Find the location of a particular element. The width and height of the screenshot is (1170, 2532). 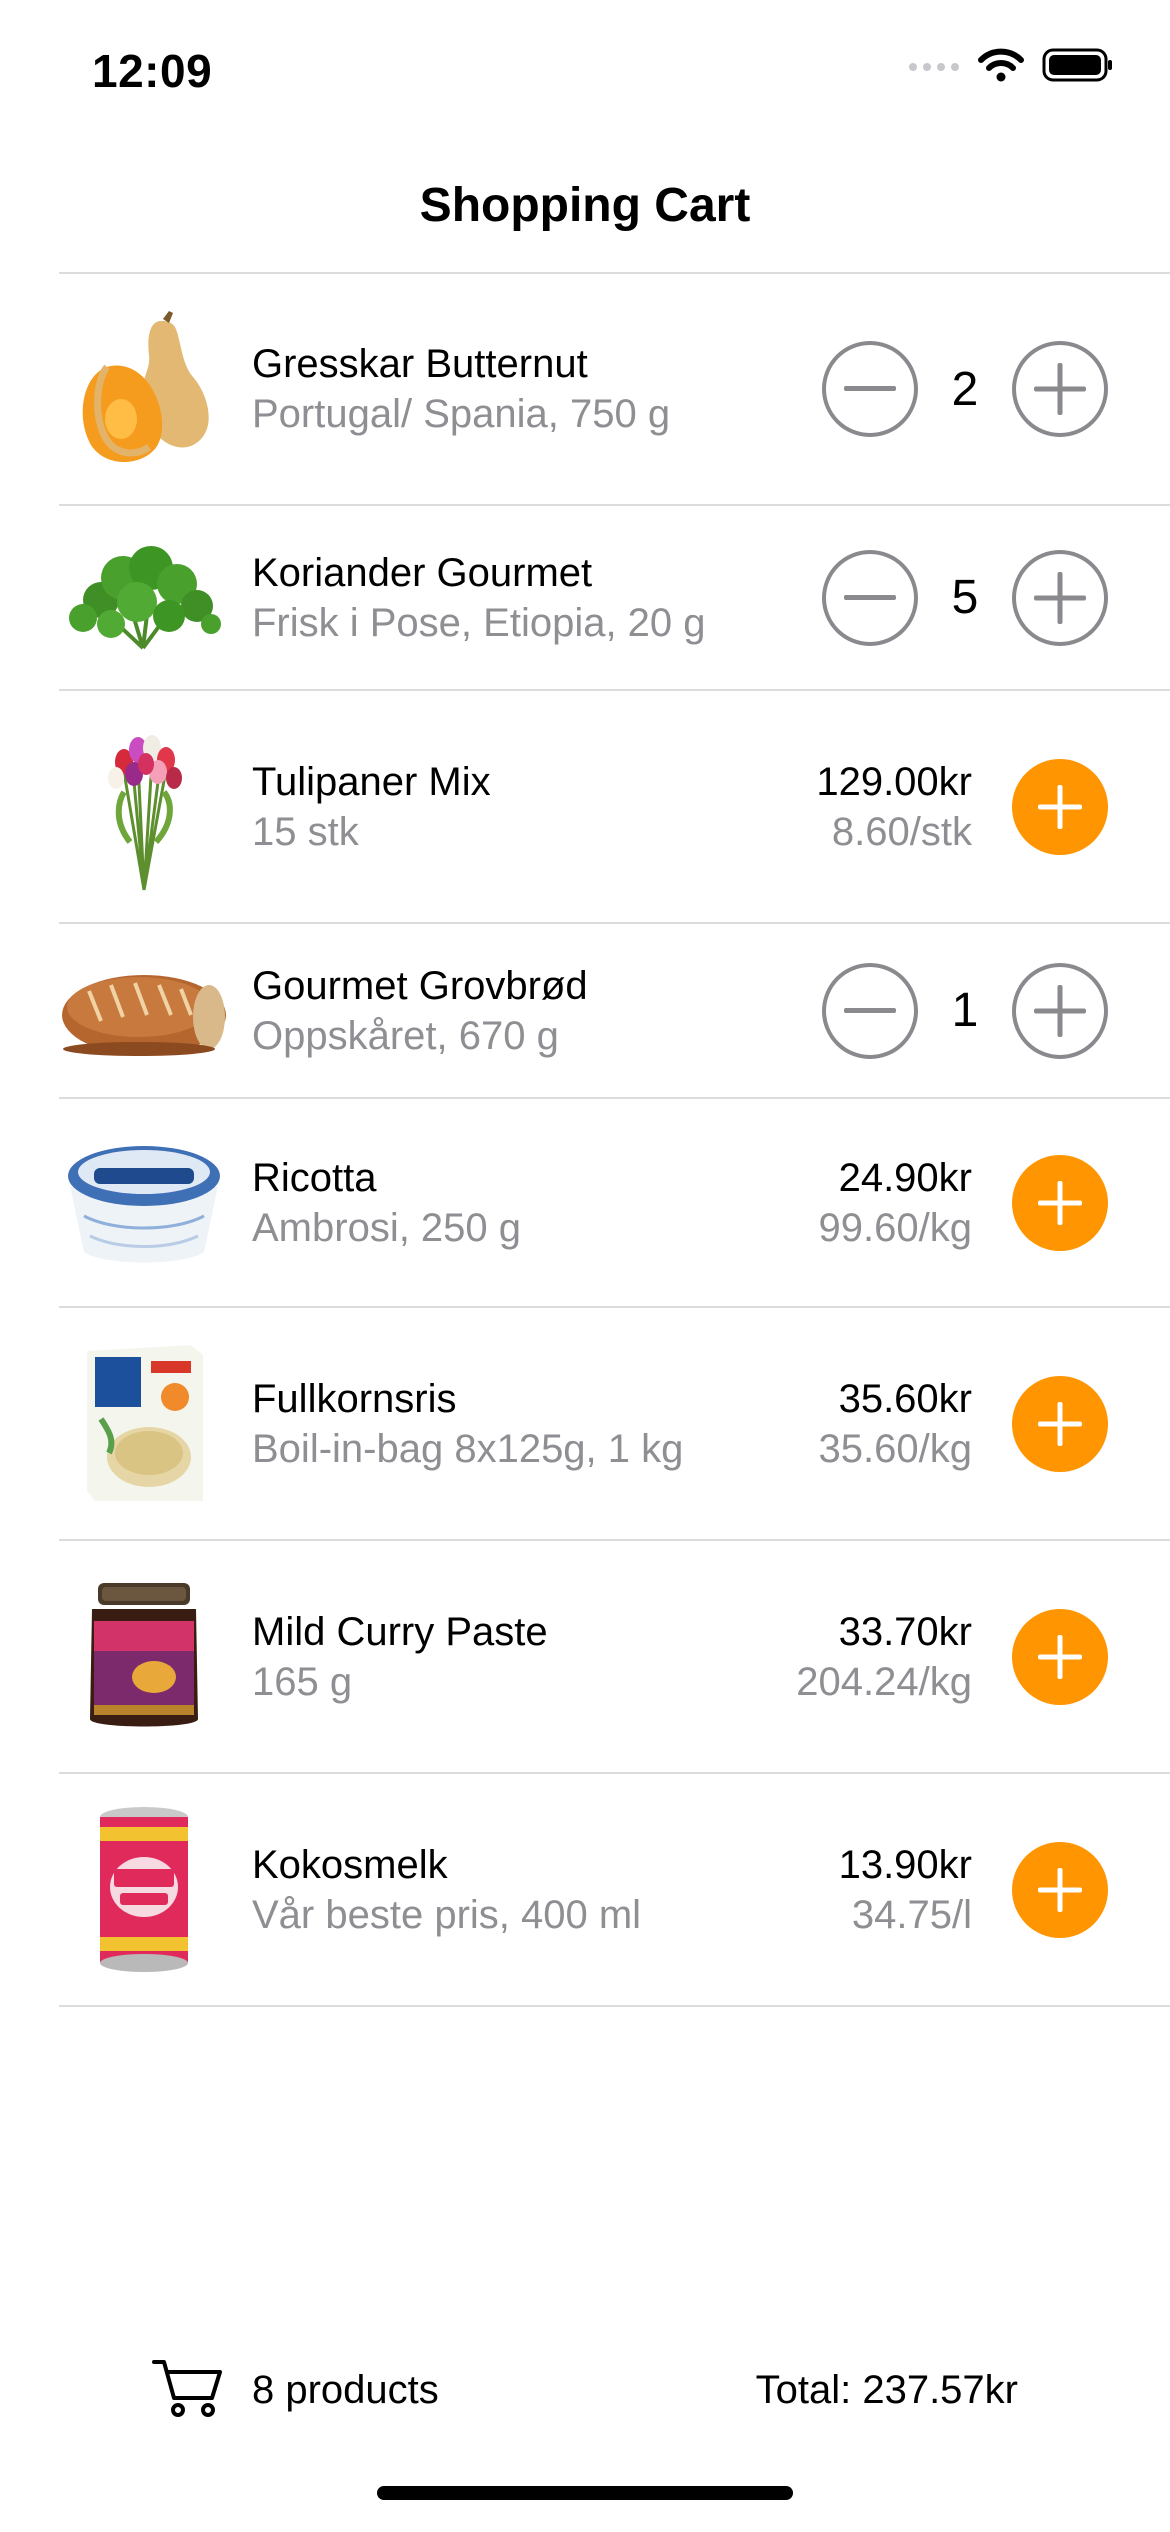

price-block: 24.90kr 99.60/kg is located at coordinates (895, 1203).